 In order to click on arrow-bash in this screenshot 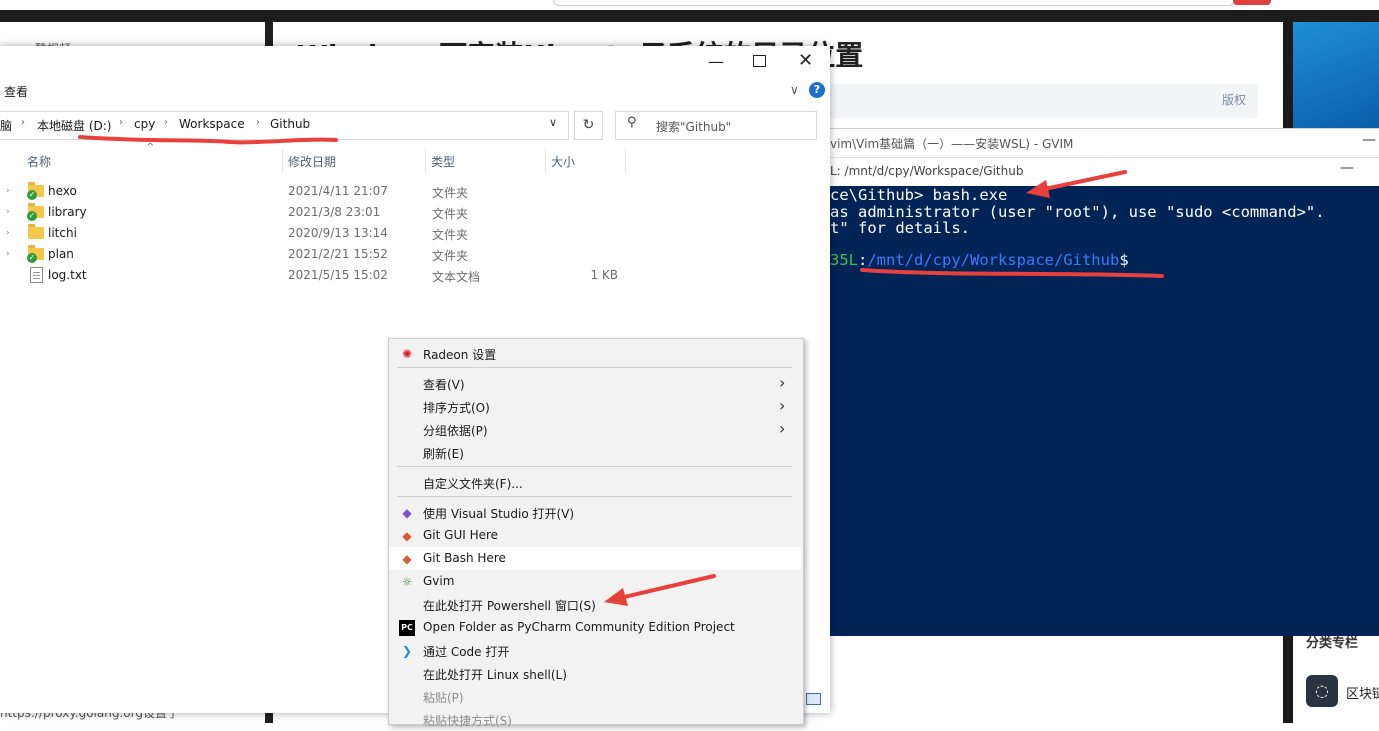, I will do `click(1082, 181)`.